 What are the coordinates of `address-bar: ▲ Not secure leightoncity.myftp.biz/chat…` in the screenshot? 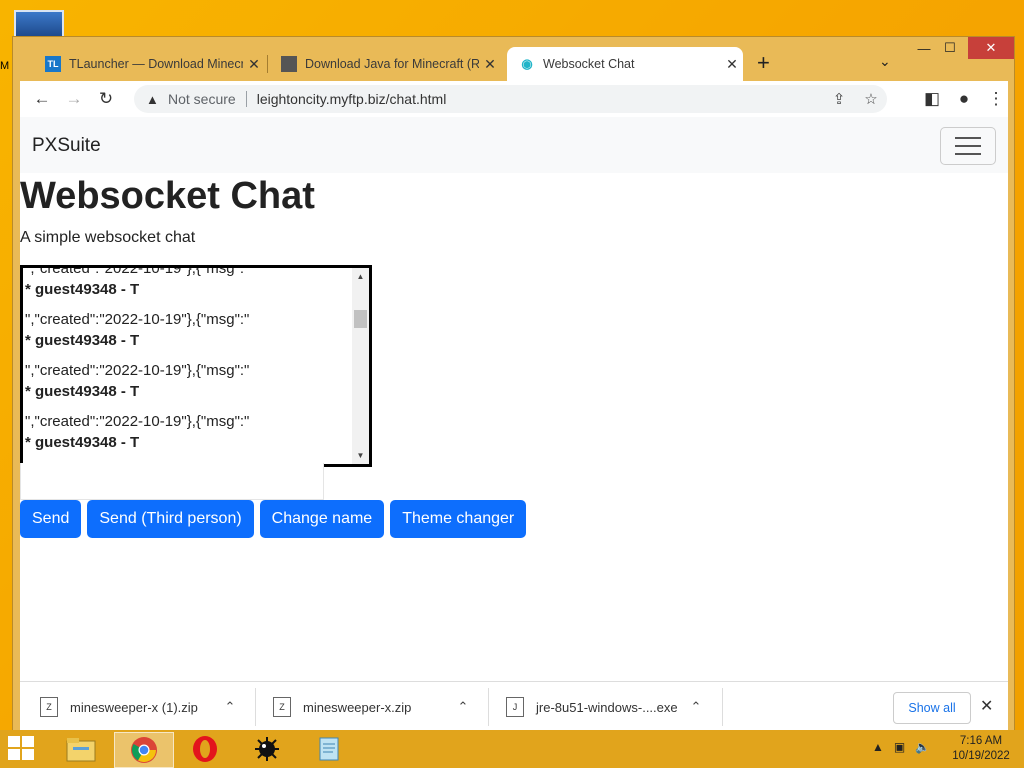 It's located at (510, 99).